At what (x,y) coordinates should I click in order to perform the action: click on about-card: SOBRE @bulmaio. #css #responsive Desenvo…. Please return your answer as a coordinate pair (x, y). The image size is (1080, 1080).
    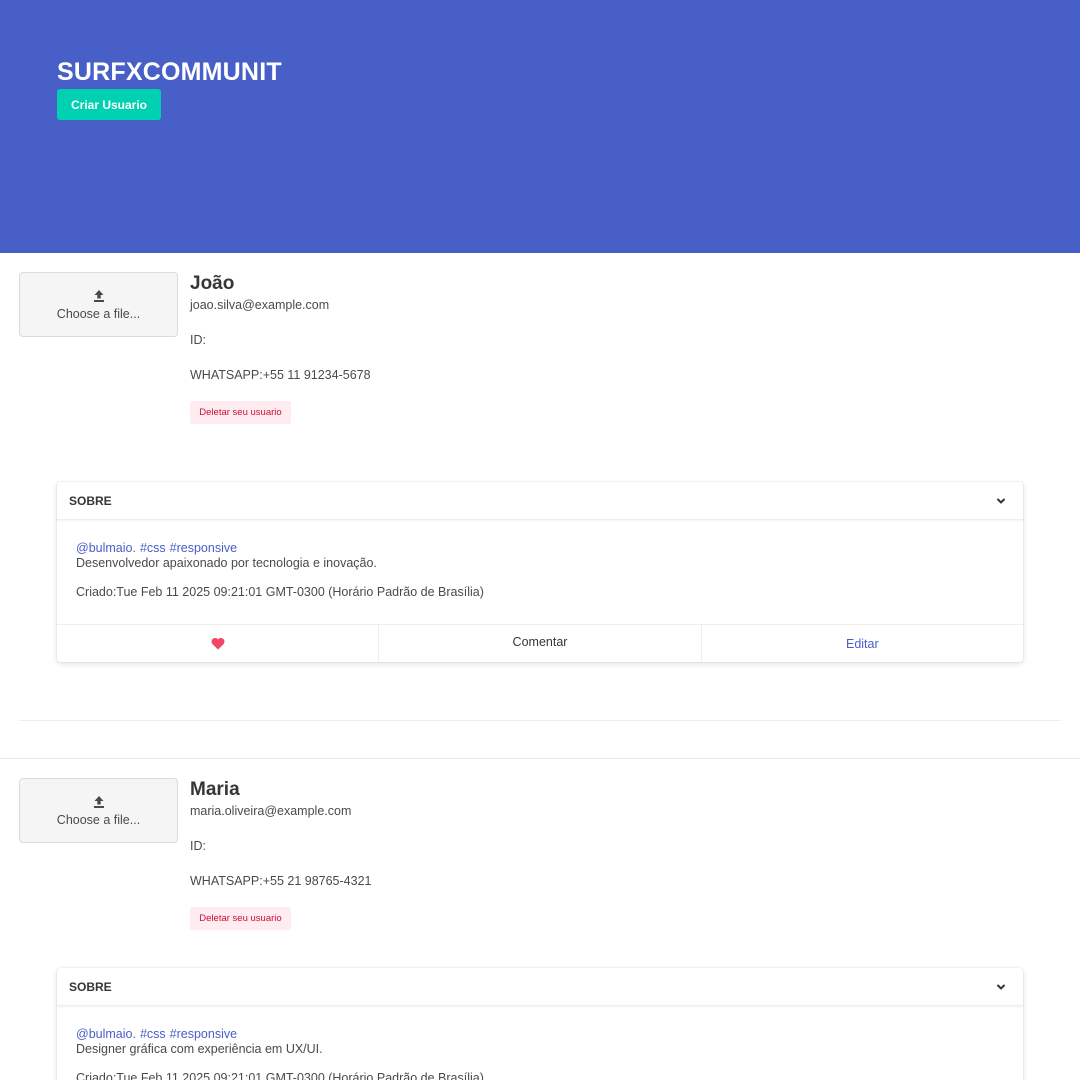
    Looking at the image, I should click on (540, 572).